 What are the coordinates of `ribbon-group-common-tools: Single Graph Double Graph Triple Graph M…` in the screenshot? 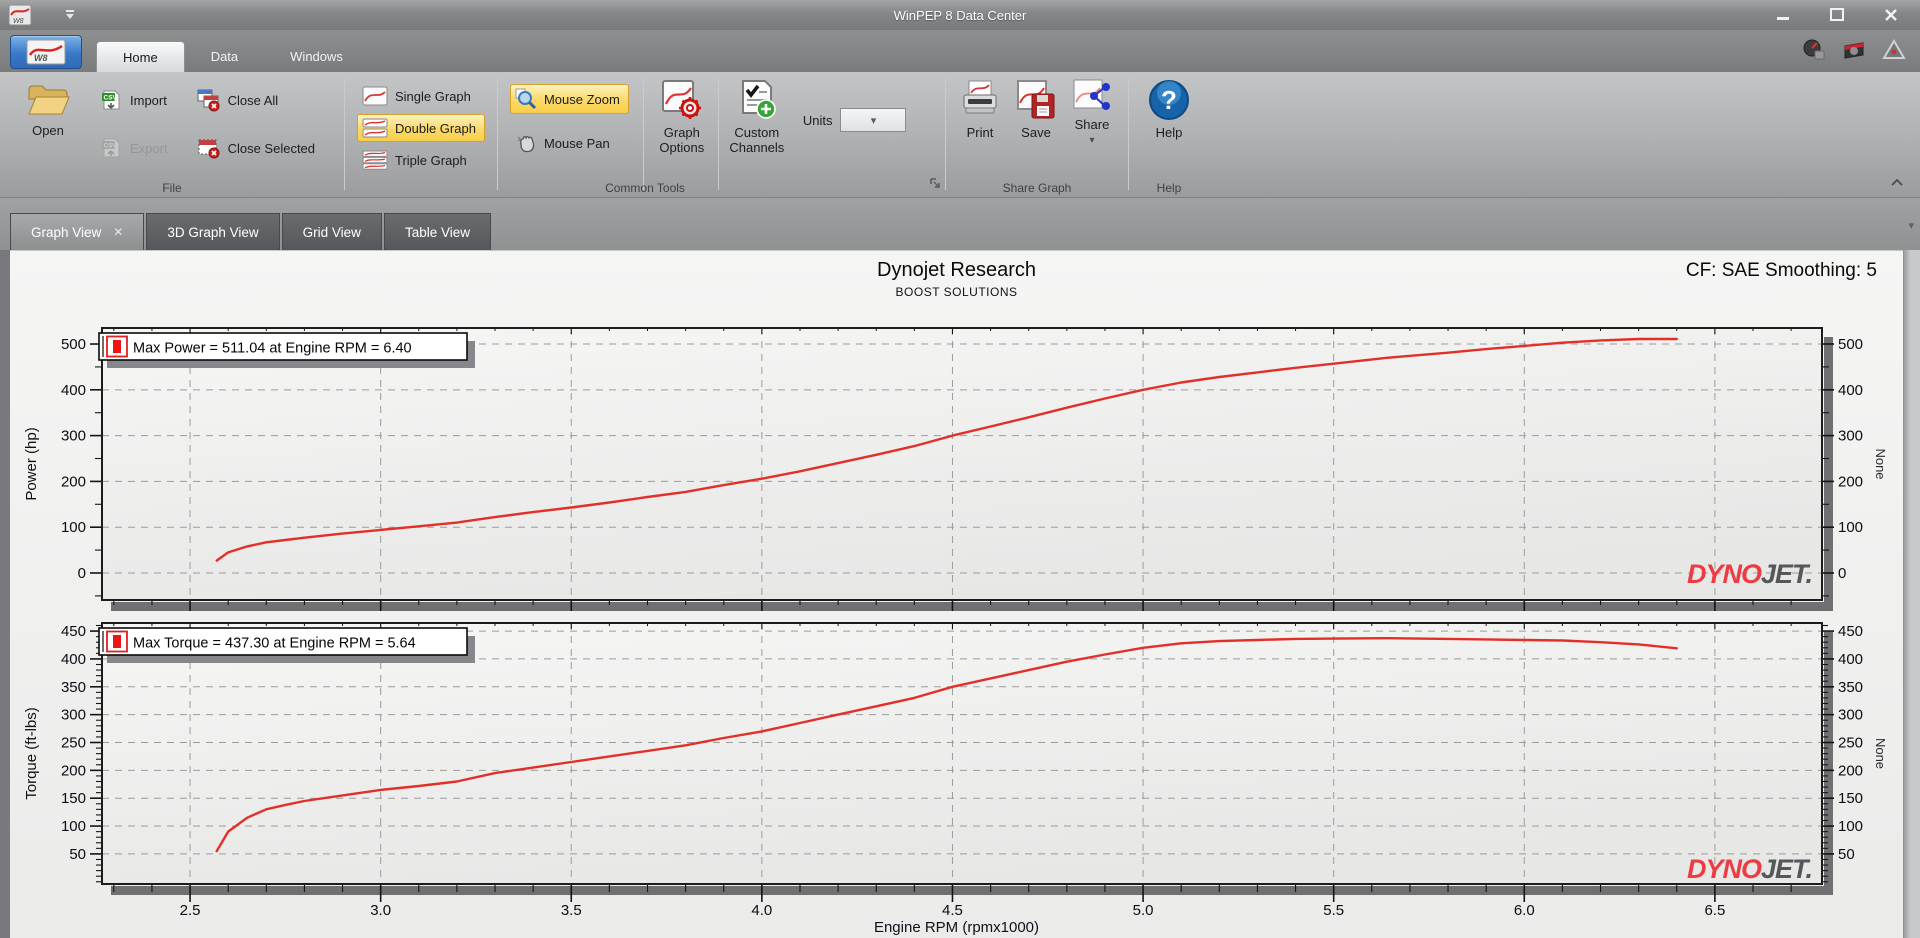 It's located at (645, 134).